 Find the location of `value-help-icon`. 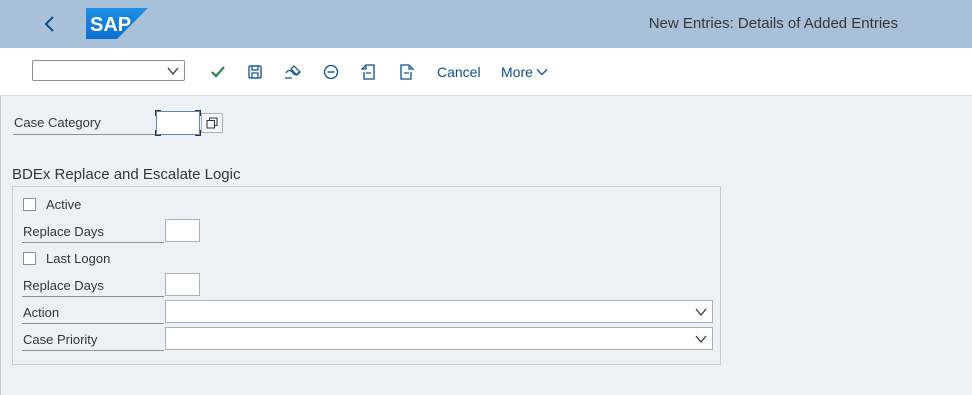

value-help-icon is located at coordinates (212, 123).